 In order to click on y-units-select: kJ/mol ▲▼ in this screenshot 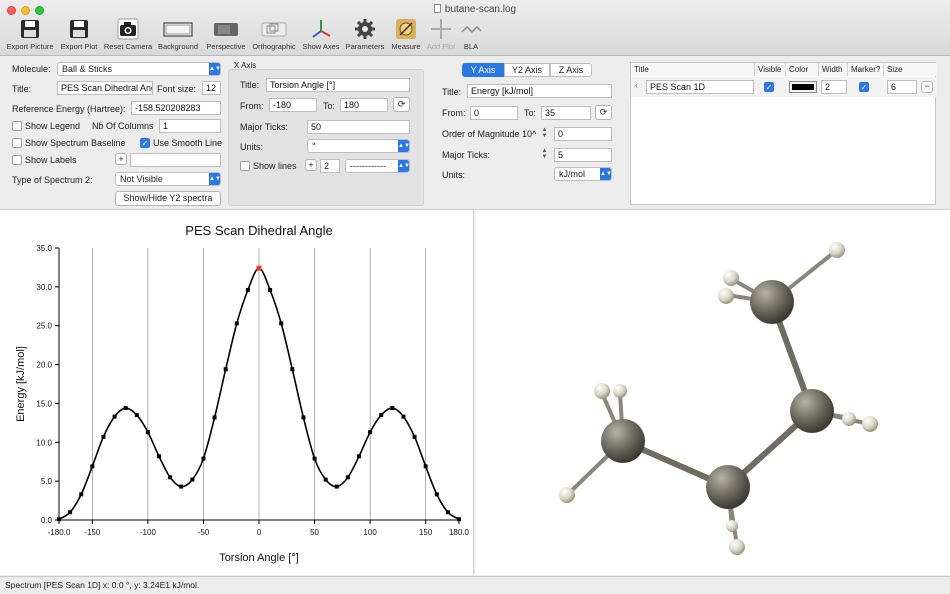, I will do `click(583, 174)`.